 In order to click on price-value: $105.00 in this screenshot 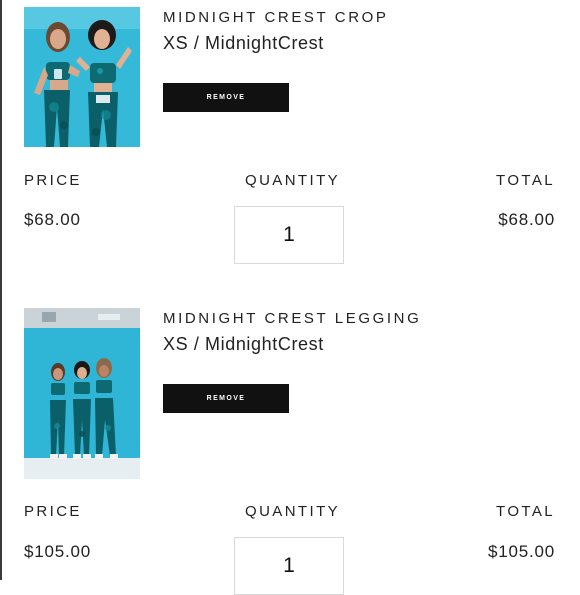, I will do `click(58, 551)`.